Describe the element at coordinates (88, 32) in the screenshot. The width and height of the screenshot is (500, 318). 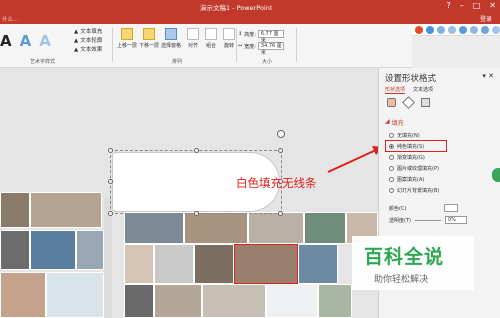
I see `text-fill-button: ▲ 文本填充` at that location.